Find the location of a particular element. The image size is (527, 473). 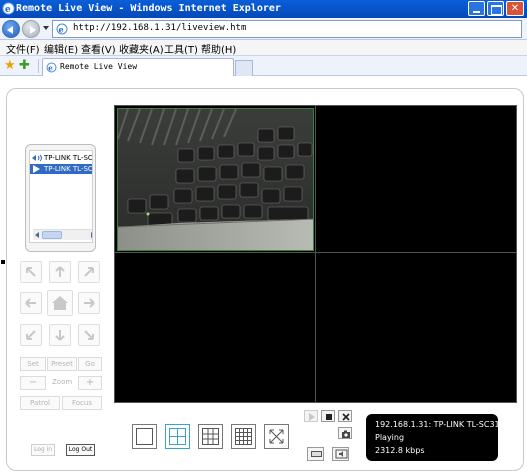

ptz-down-right-button is located at coordinates (89, 335).